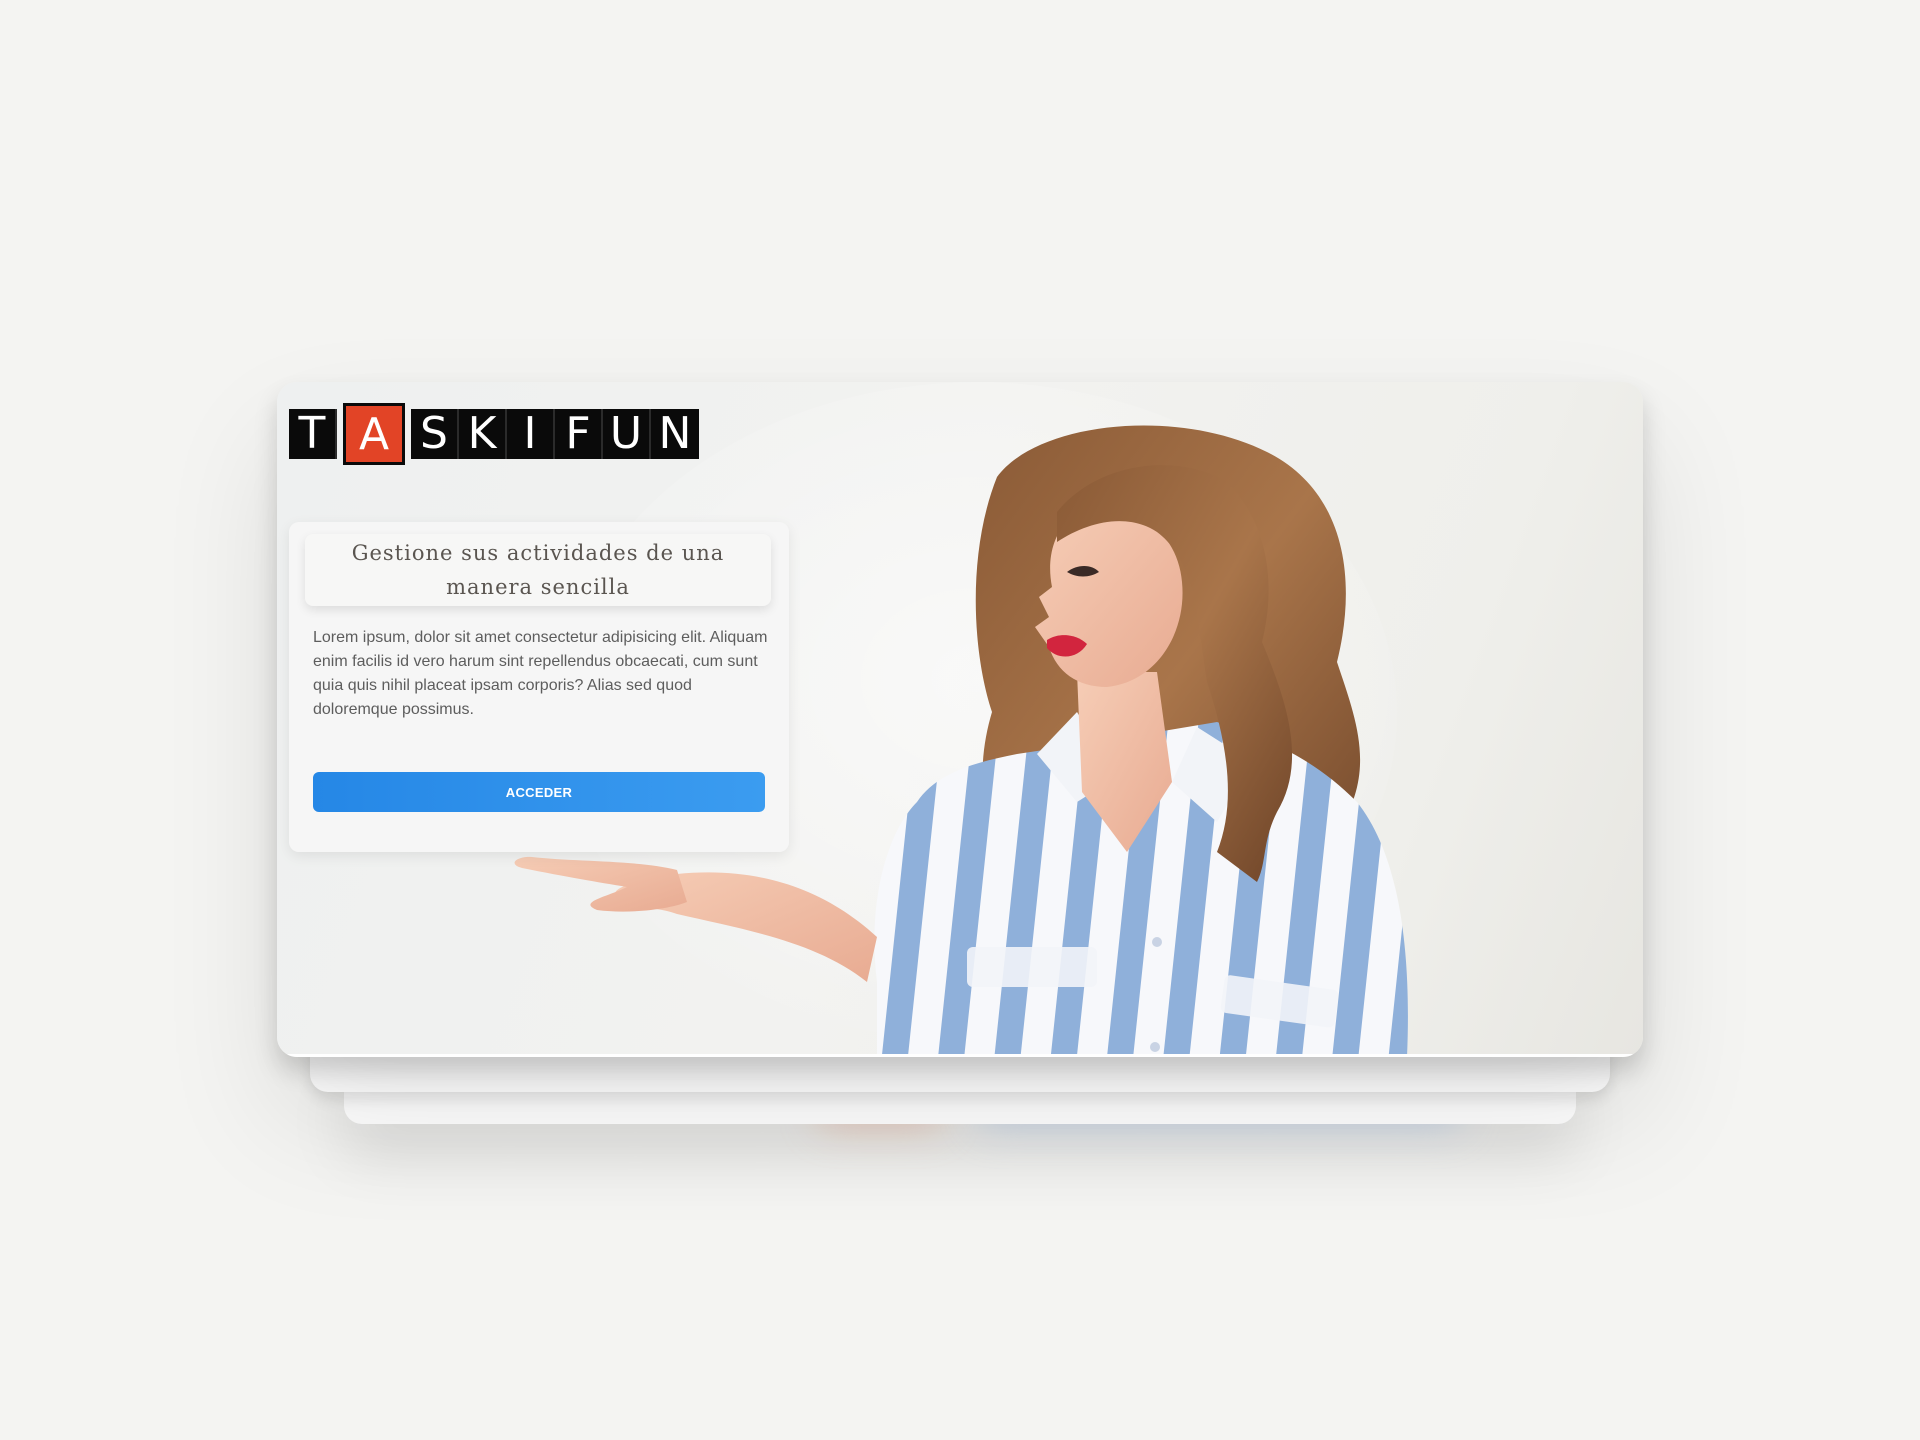 The height and width of the screenshot is (1440, 1920). Describe the element at coordinates (1032, 967) in the screenshot. I see `pocket-left` at that location.